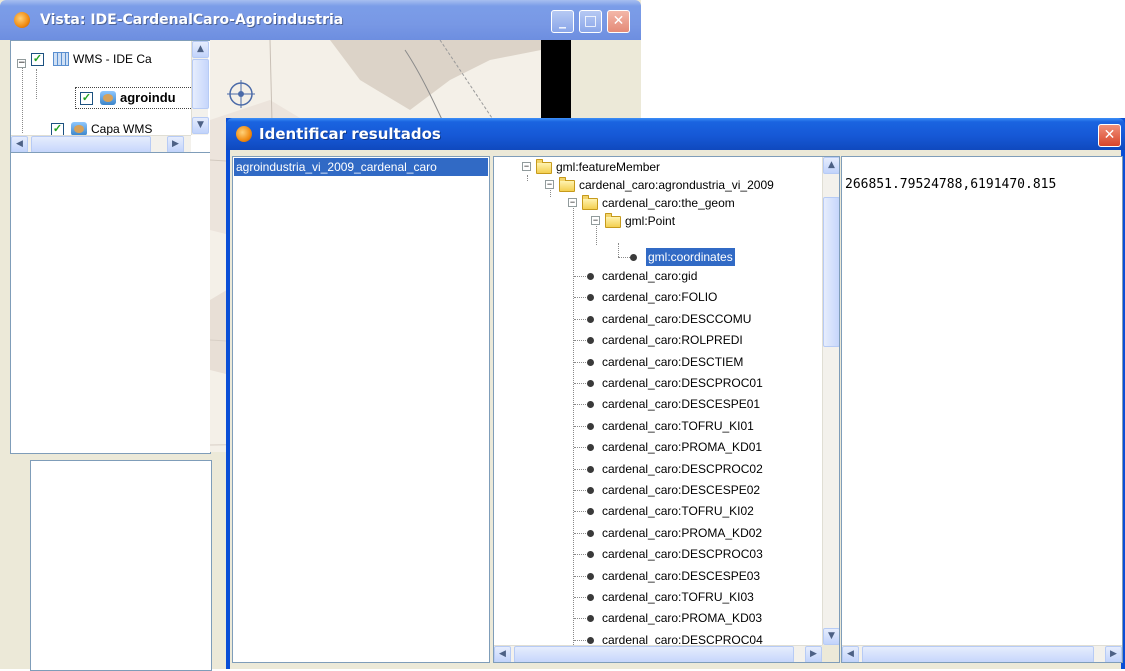 The image size is (1125, 671). Describe the element at coordinates (678, 511) in the screenshot. I see `tree-node-label: cardenal_caro:TOFRU_KI02` at that location.